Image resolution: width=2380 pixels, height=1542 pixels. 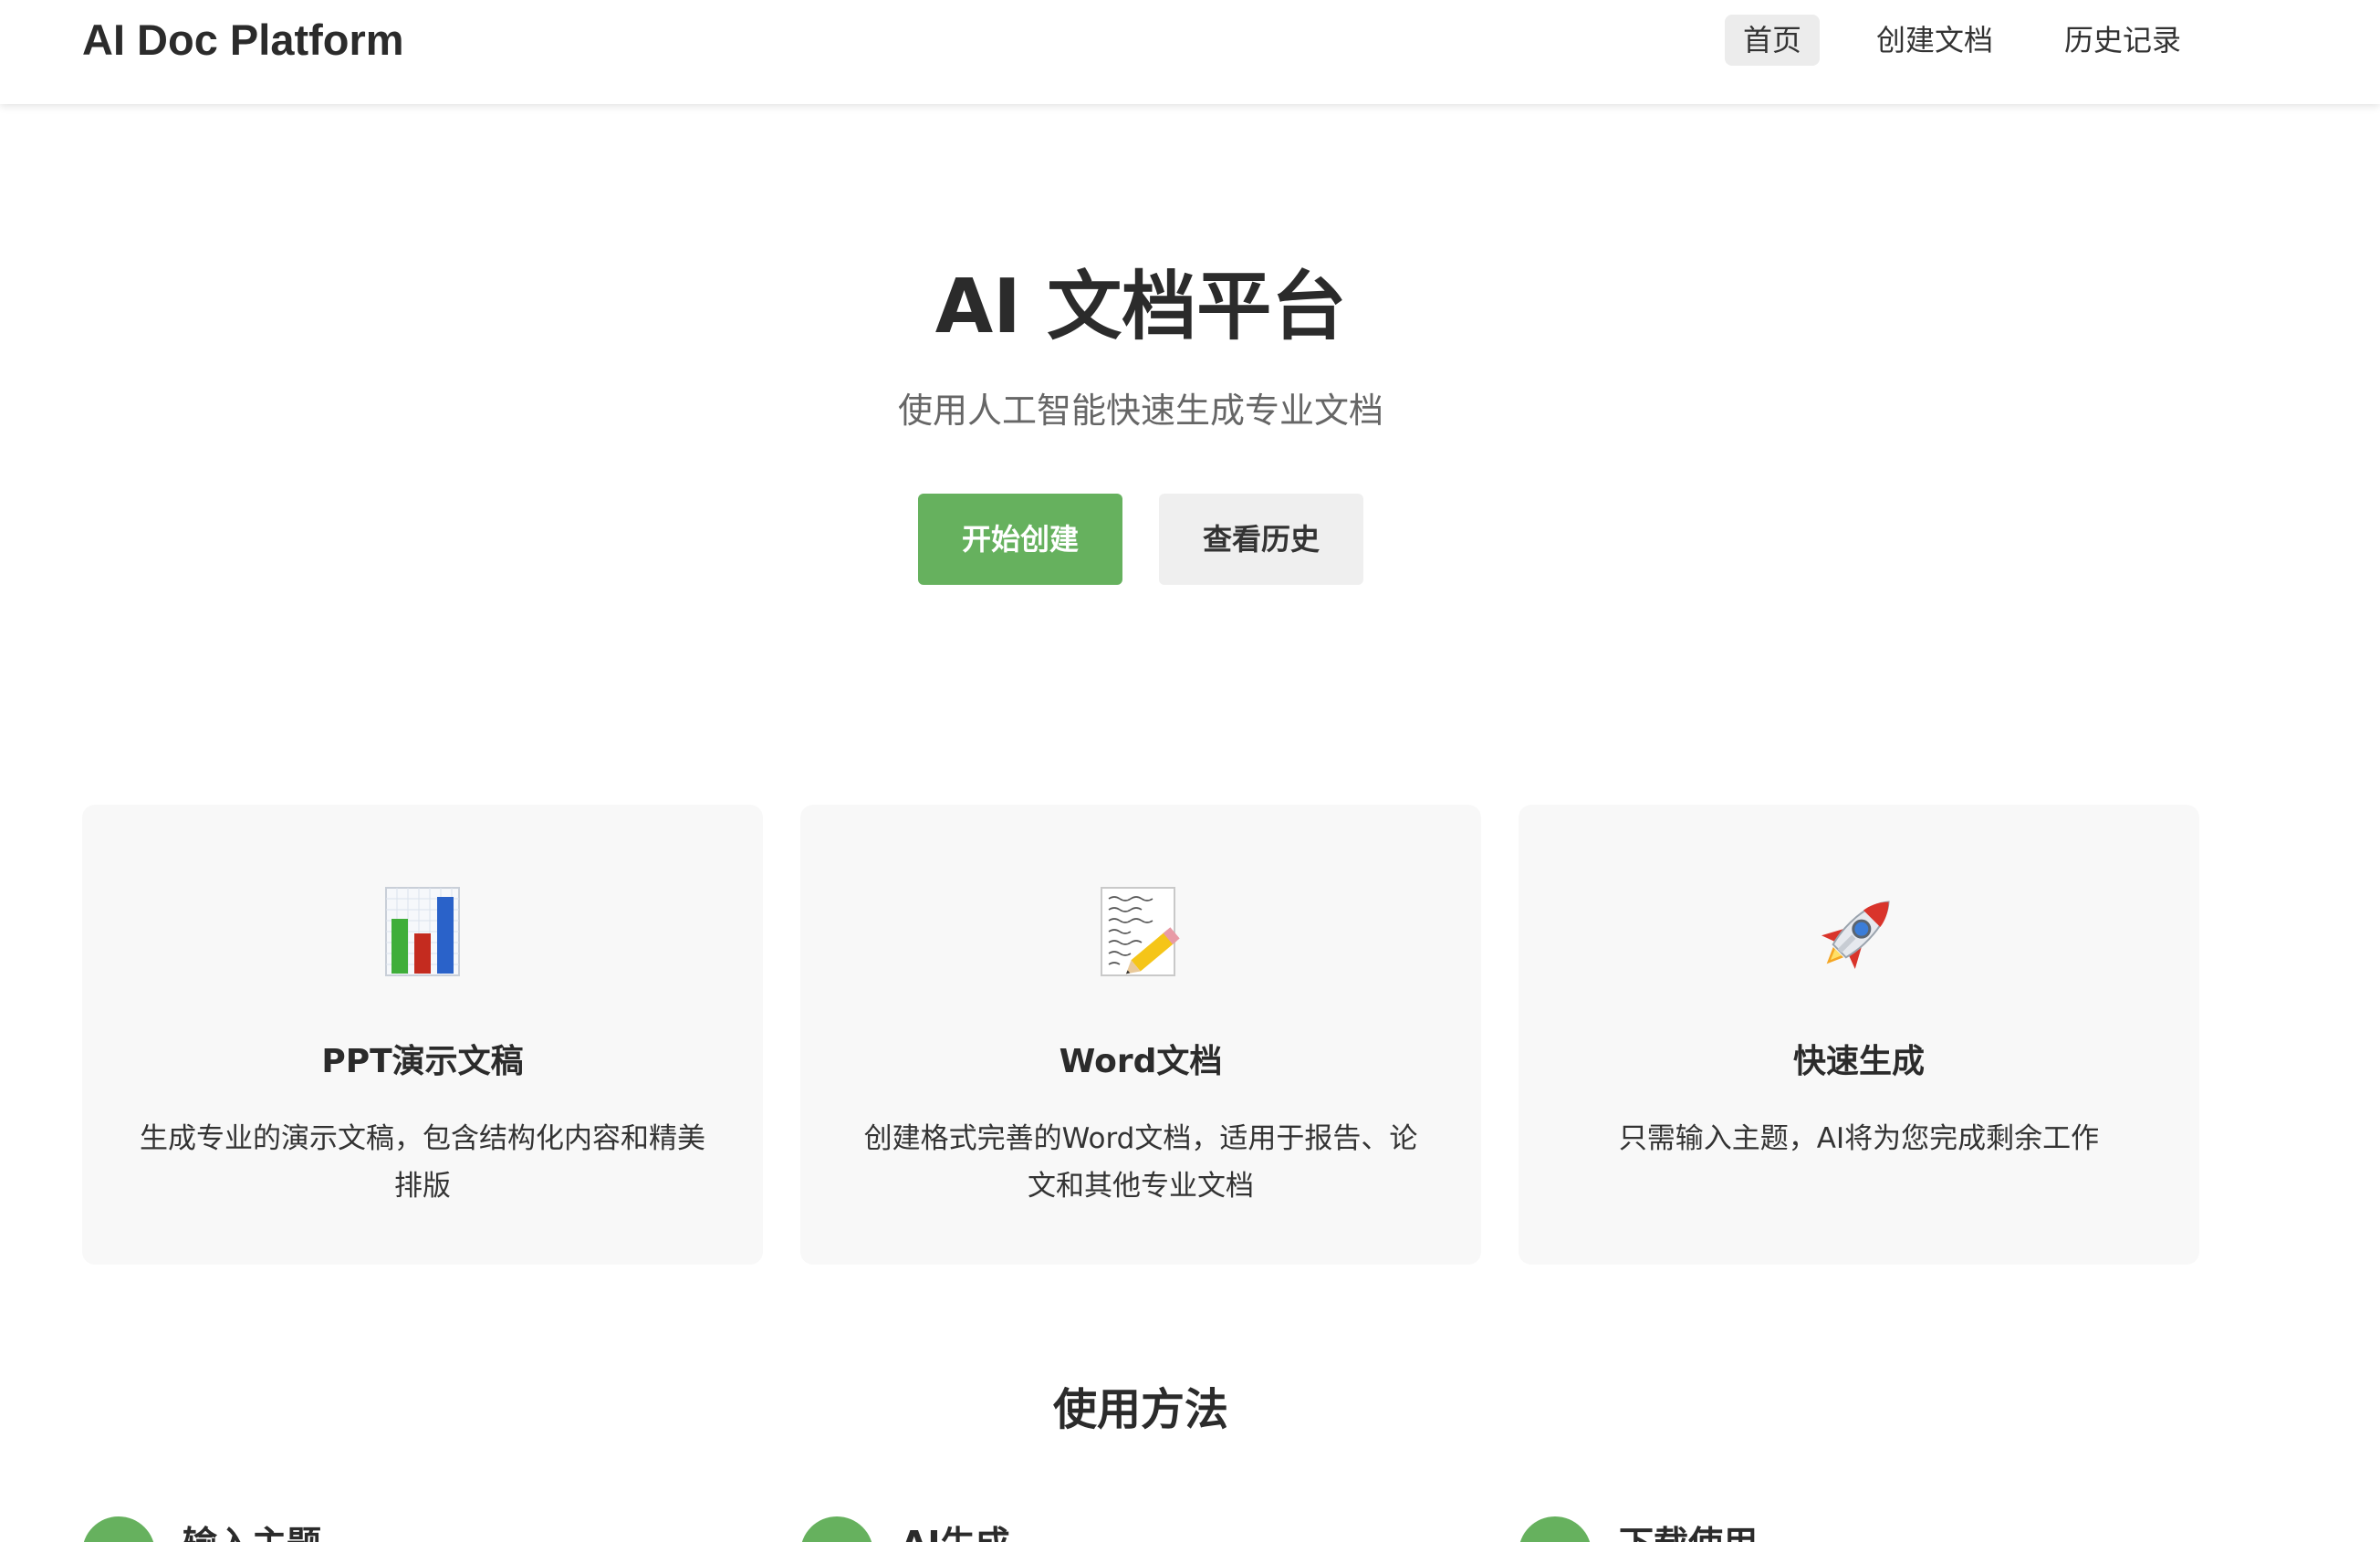 What do you see at coordinates (956, 1530) in the screenshot?
I see `step-title: AI生成` at bounding box center [956, 1530].